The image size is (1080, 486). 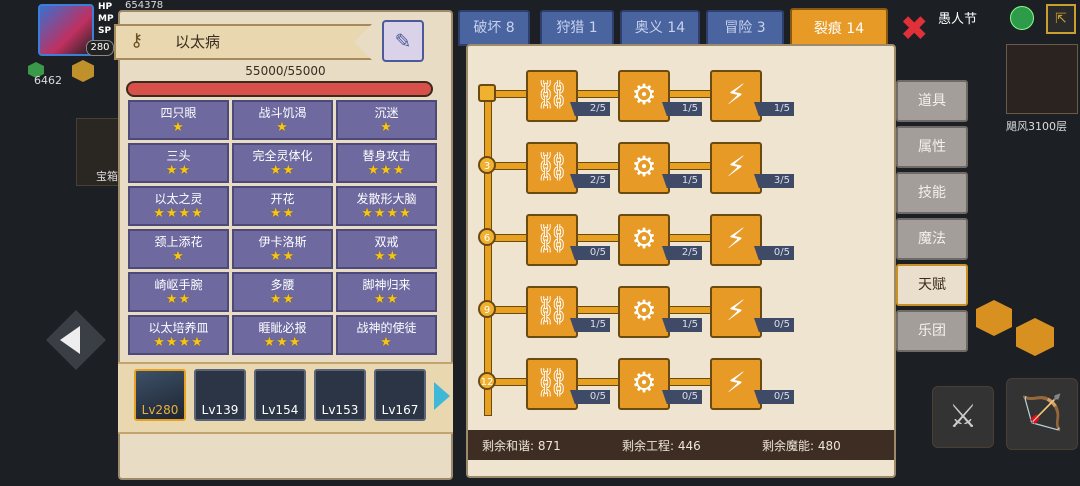 I want to click on trait-name: 完全灵体化, so click(x=282, y=156).